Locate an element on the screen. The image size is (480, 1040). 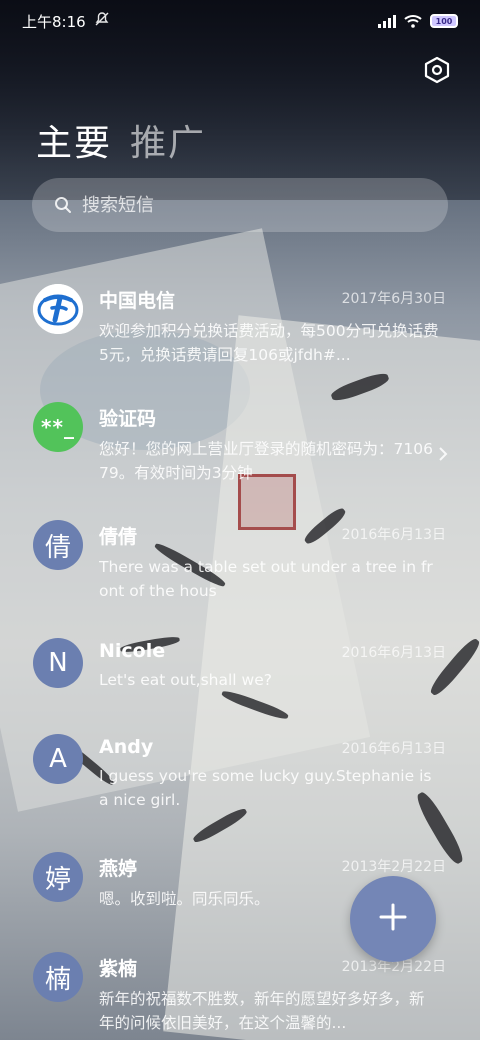
contact-avatar: 倩 is located at coordinates (58, 545).